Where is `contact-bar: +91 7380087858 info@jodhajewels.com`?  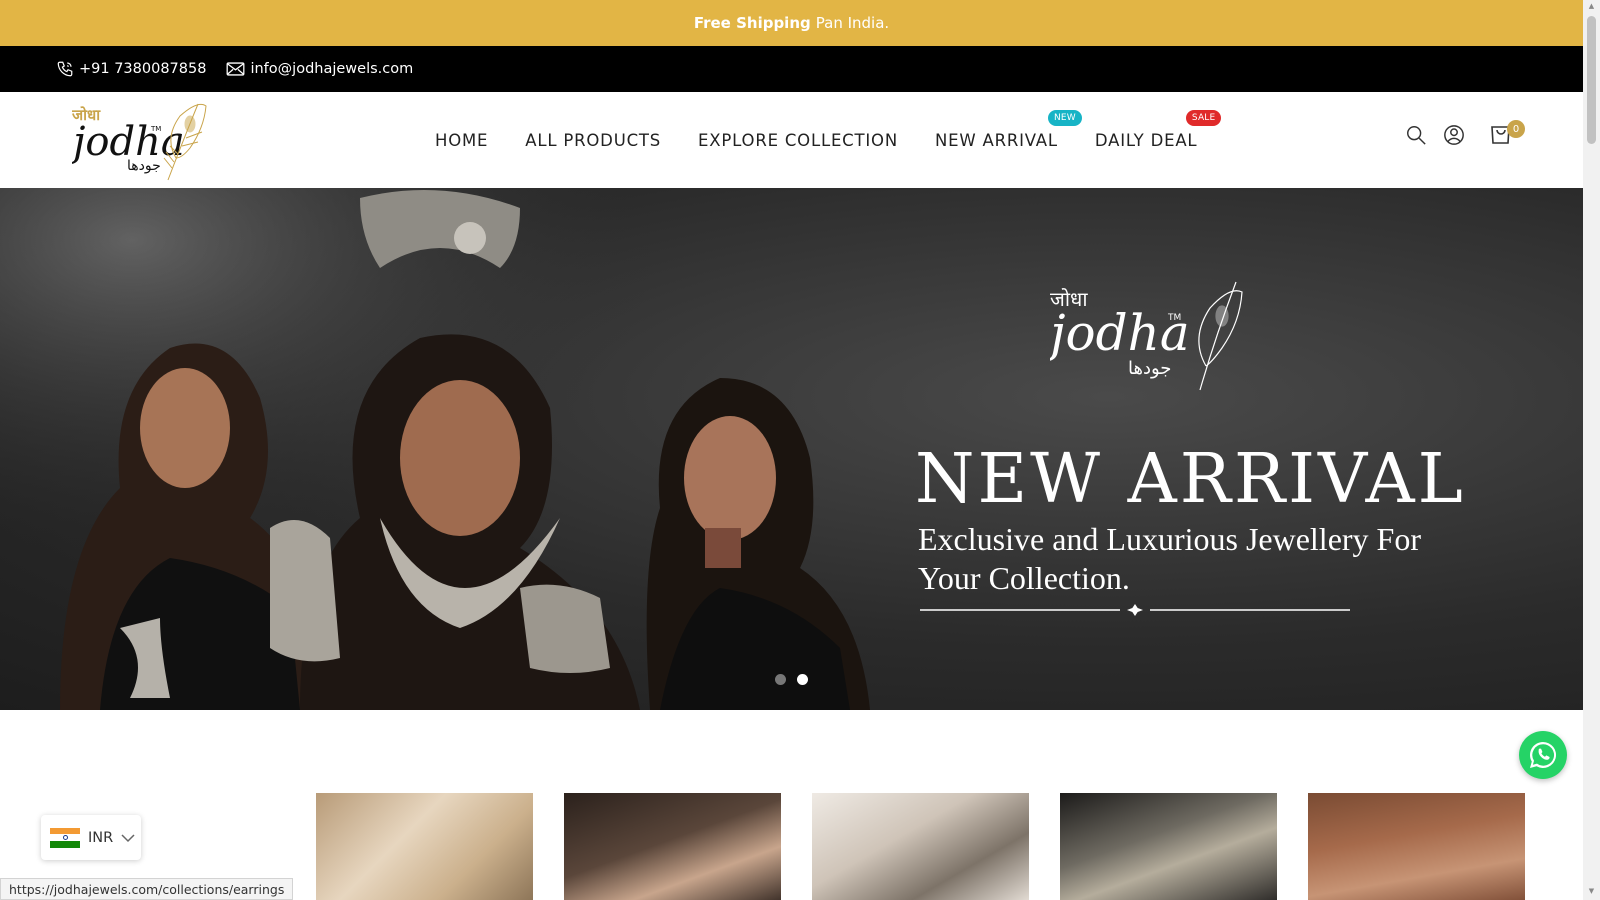
contact-bar: +91 7380087858 info@jodhajewels.com is located at coordinates (791, 69).